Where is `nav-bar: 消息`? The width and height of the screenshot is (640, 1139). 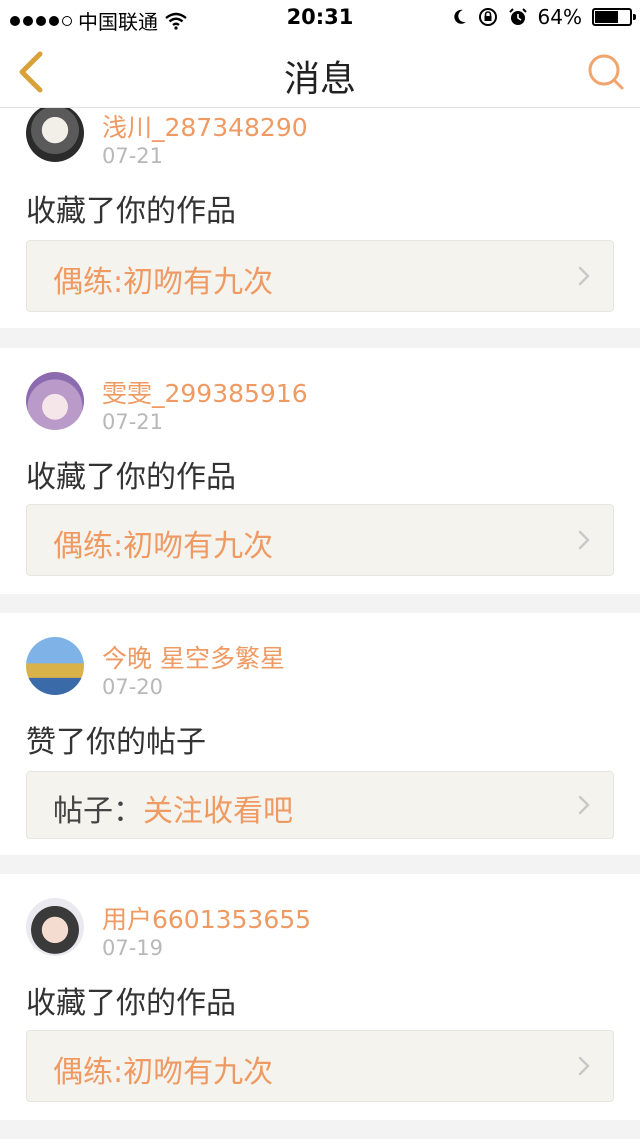 nav-bar: 消息 is located at coordinates (320, 72).